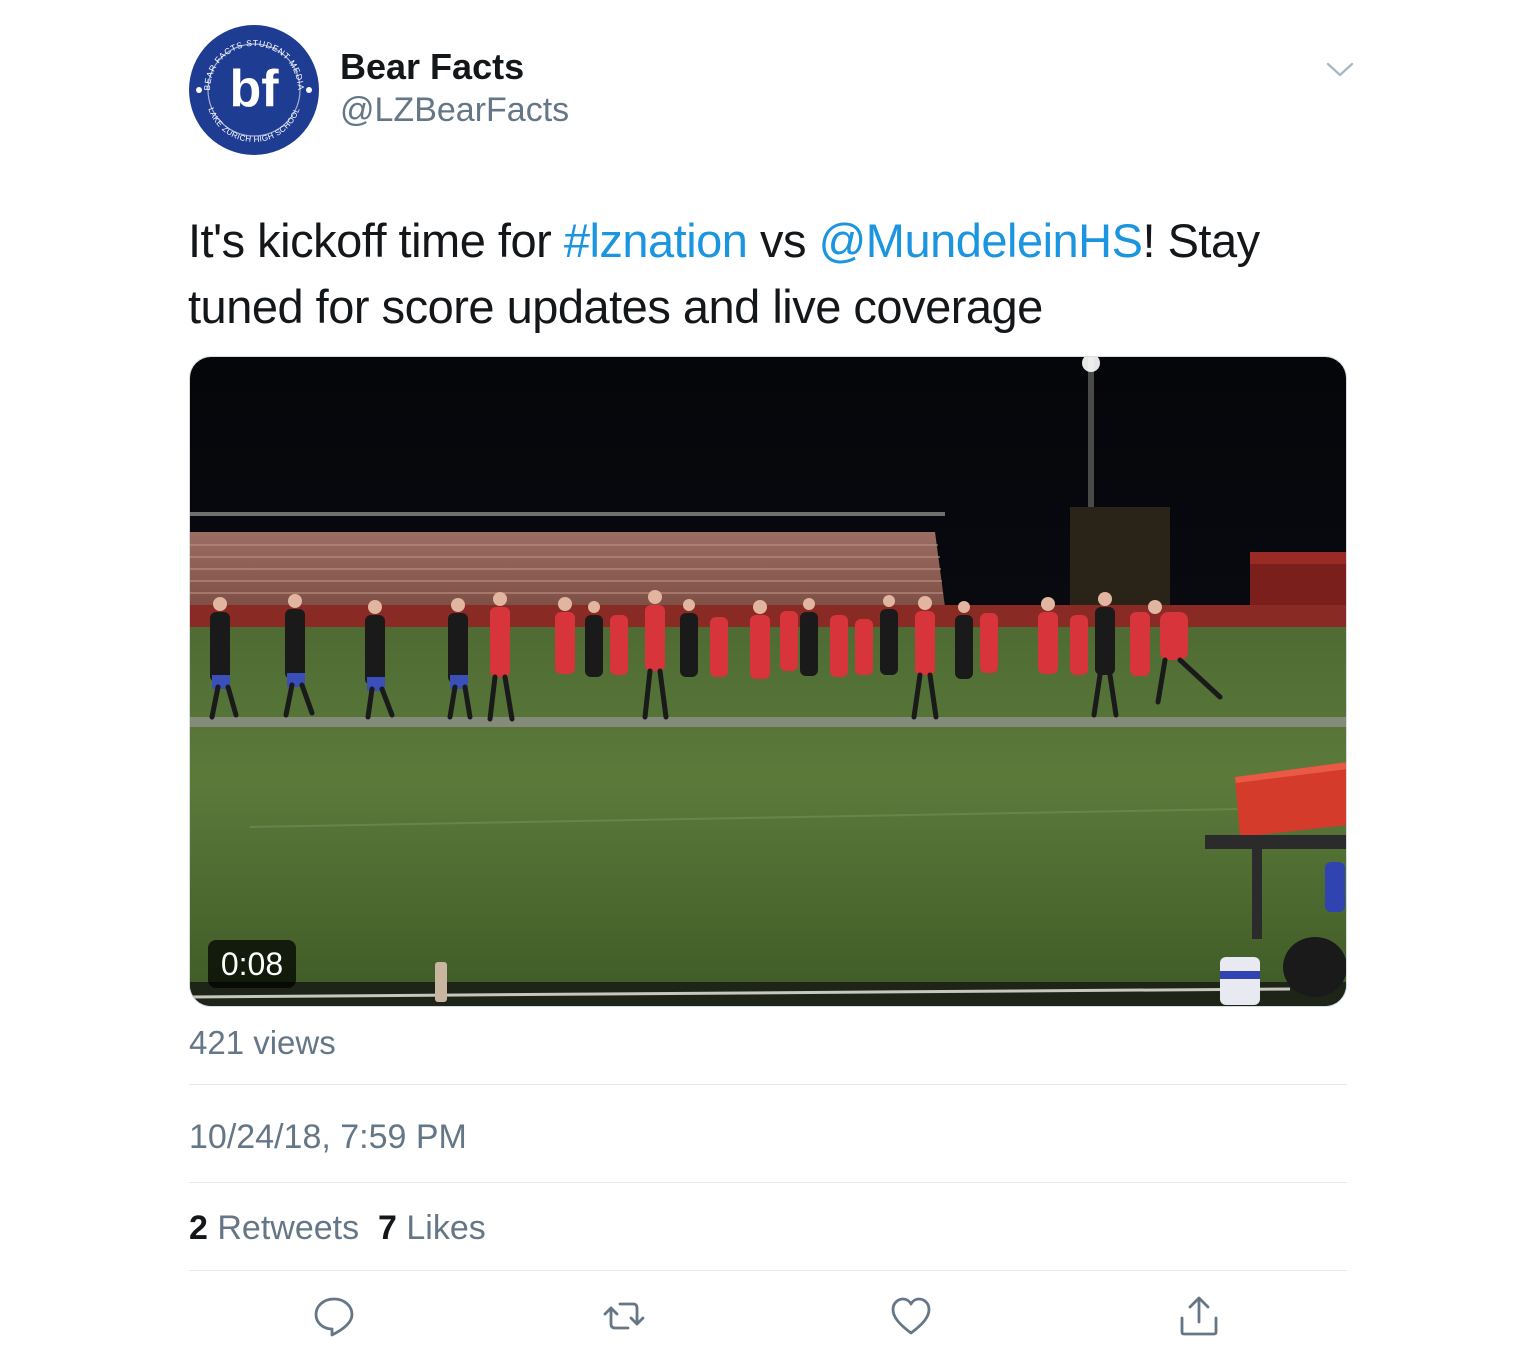 This screenshot has width=1536, height=1349. What do you see at coordinates (454, 110) in the screenshot?
I see `user-handle: @LZBearFacts` at bounding box center [454, 110].